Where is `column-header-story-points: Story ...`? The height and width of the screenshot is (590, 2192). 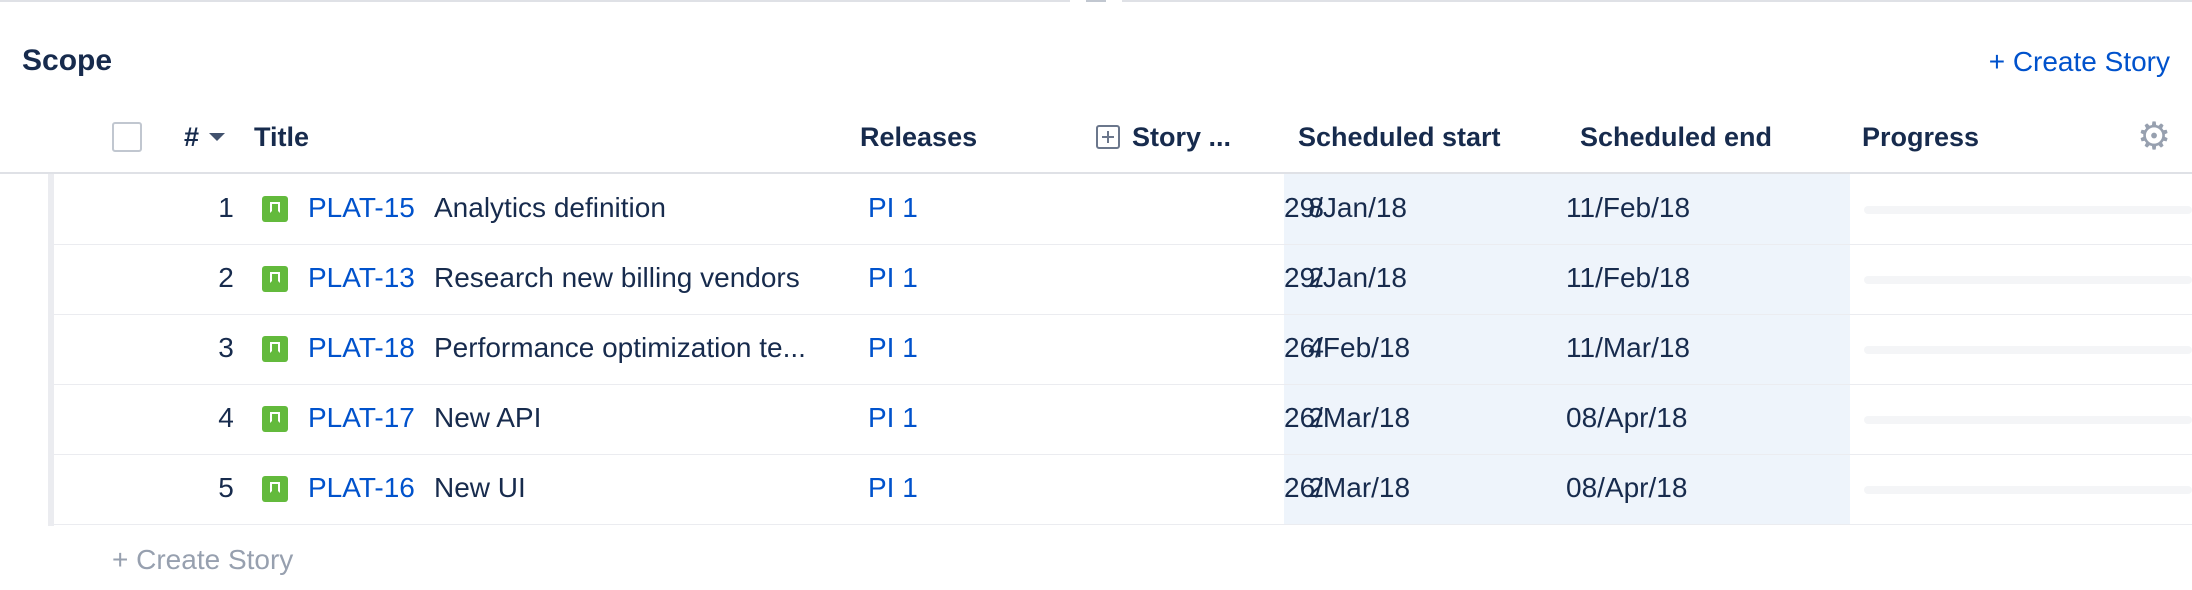
column-header-story-points: Story ... is located at coordinates (1163, 137).